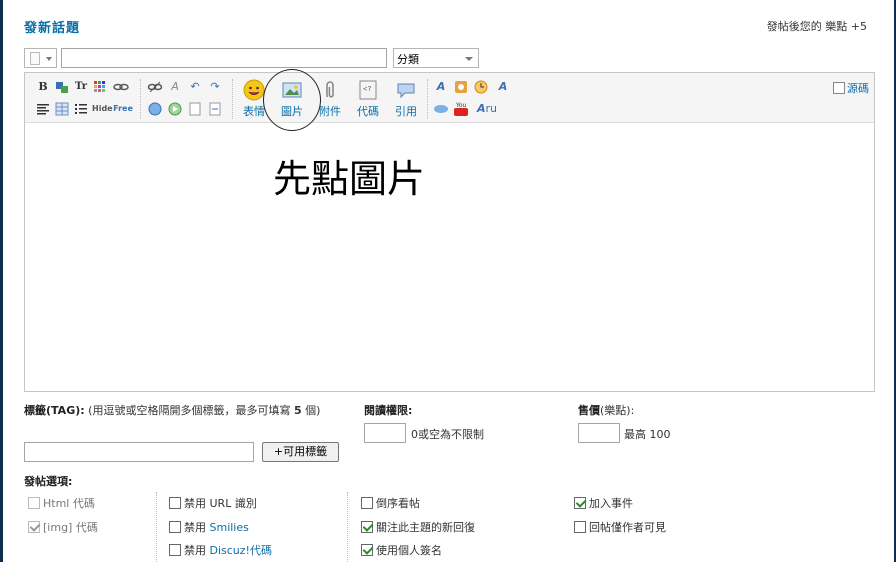 This screenshot has height=562, width=896. I want to click on read-permission-input, so click(385, 433).